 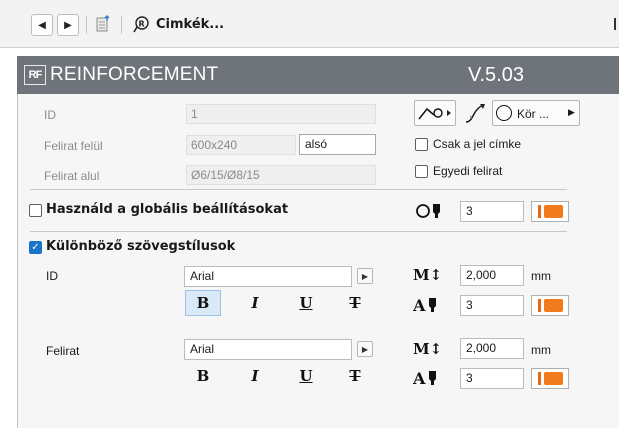 What do you see at coordinates (141, 246) in the screenshot?
I see `different-styles-label: Különböző szövegstílusok` at bounding box center [141, 246].